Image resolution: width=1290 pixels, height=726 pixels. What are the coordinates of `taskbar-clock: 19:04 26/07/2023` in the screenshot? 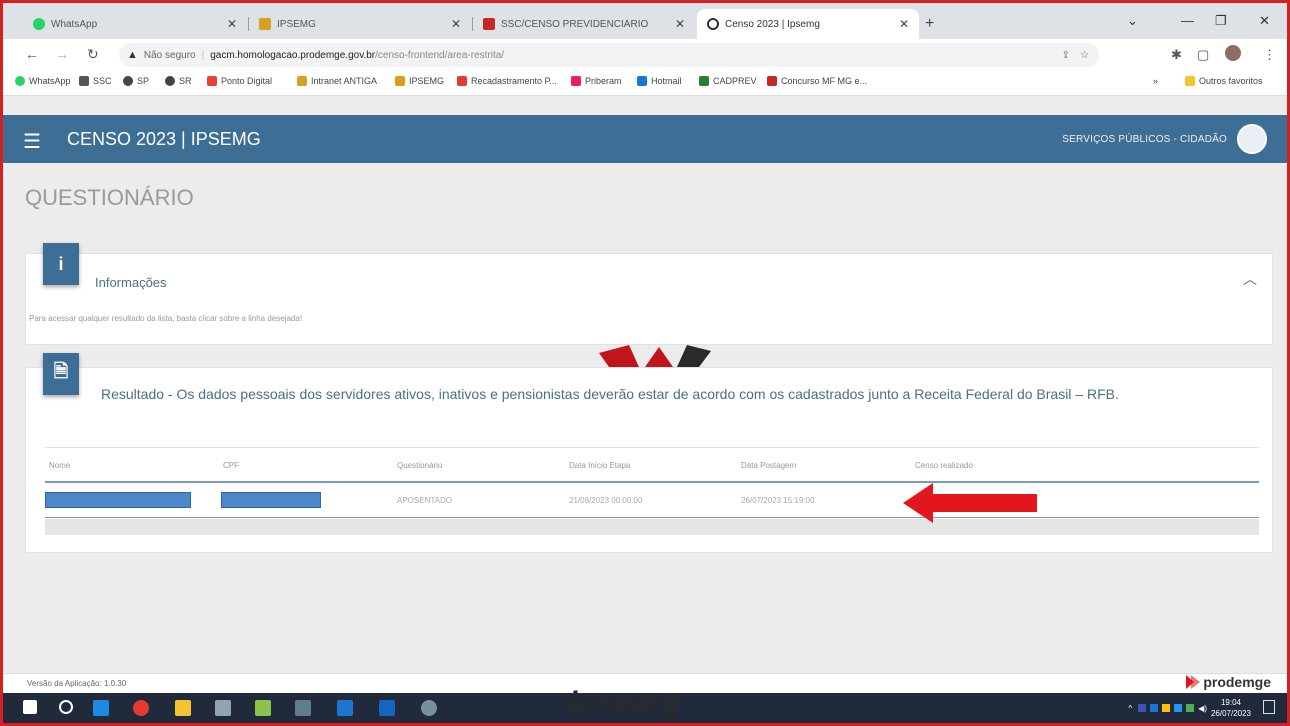 It's located at (1231, 708).